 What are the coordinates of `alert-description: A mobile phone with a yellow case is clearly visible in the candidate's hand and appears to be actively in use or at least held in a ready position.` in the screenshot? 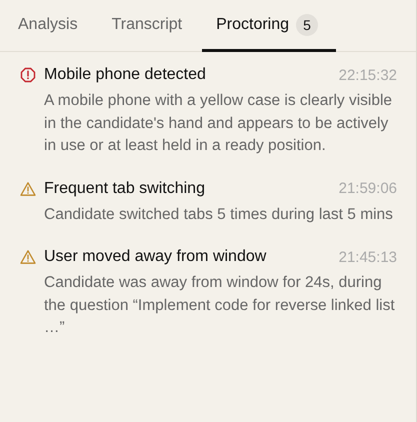 It's located at (219, 123).